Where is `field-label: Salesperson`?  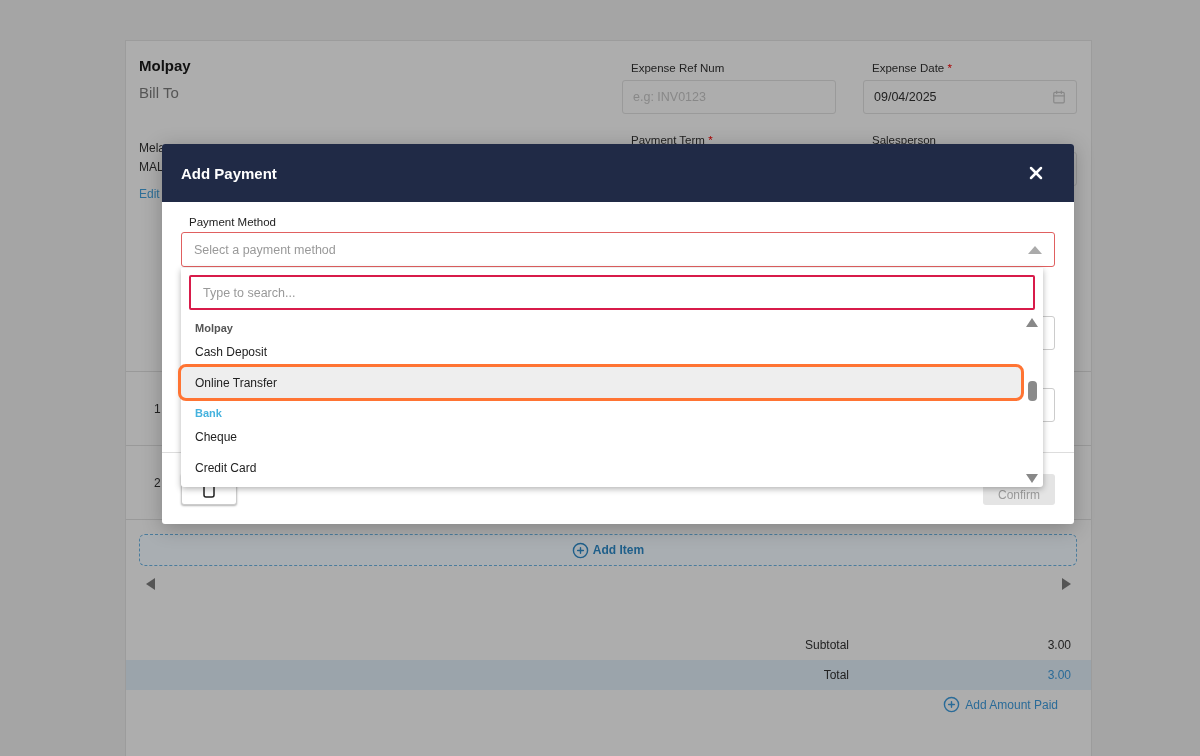 field-label: Salesperson is located at coordinates (904, 140).